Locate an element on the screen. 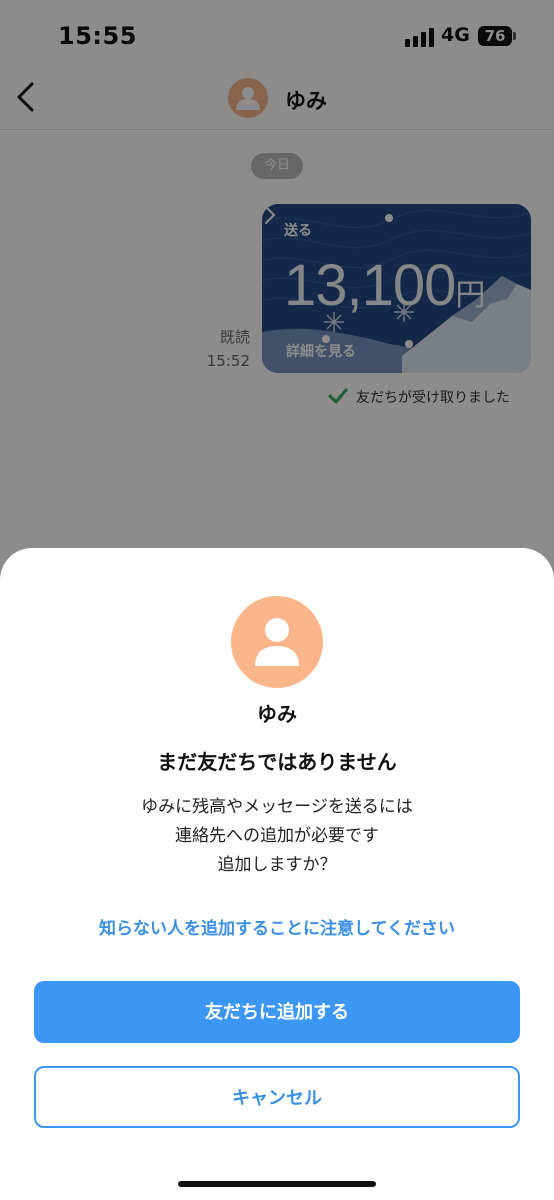  sheet-avatar is located at coordinates (277, 642).